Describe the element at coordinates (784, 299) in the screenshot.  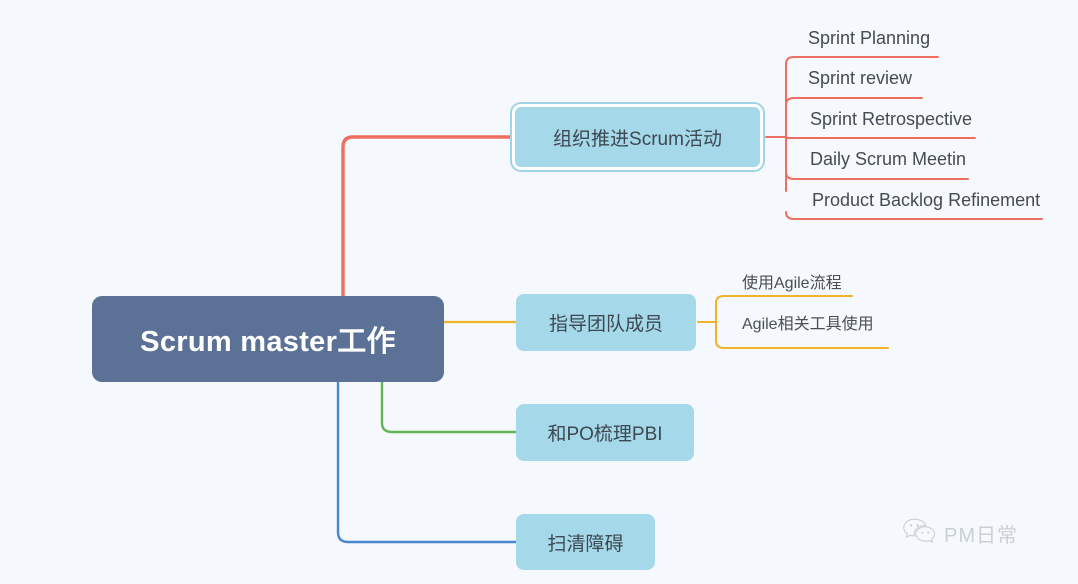
I see `connector-child-agile-process` at that location.